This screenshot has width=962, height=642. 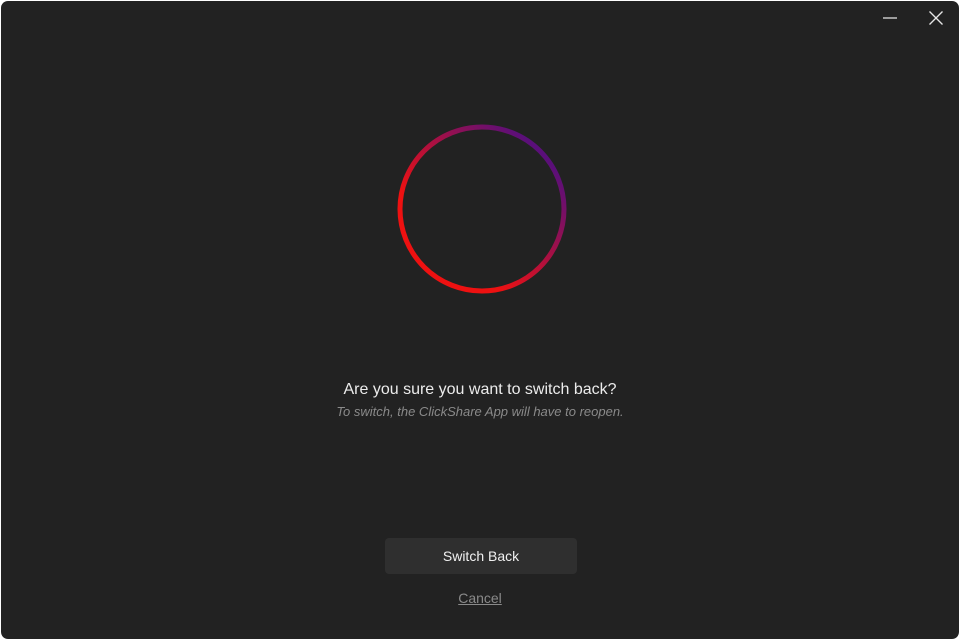 I want to click on close-icon, so click(x=936, y=18).